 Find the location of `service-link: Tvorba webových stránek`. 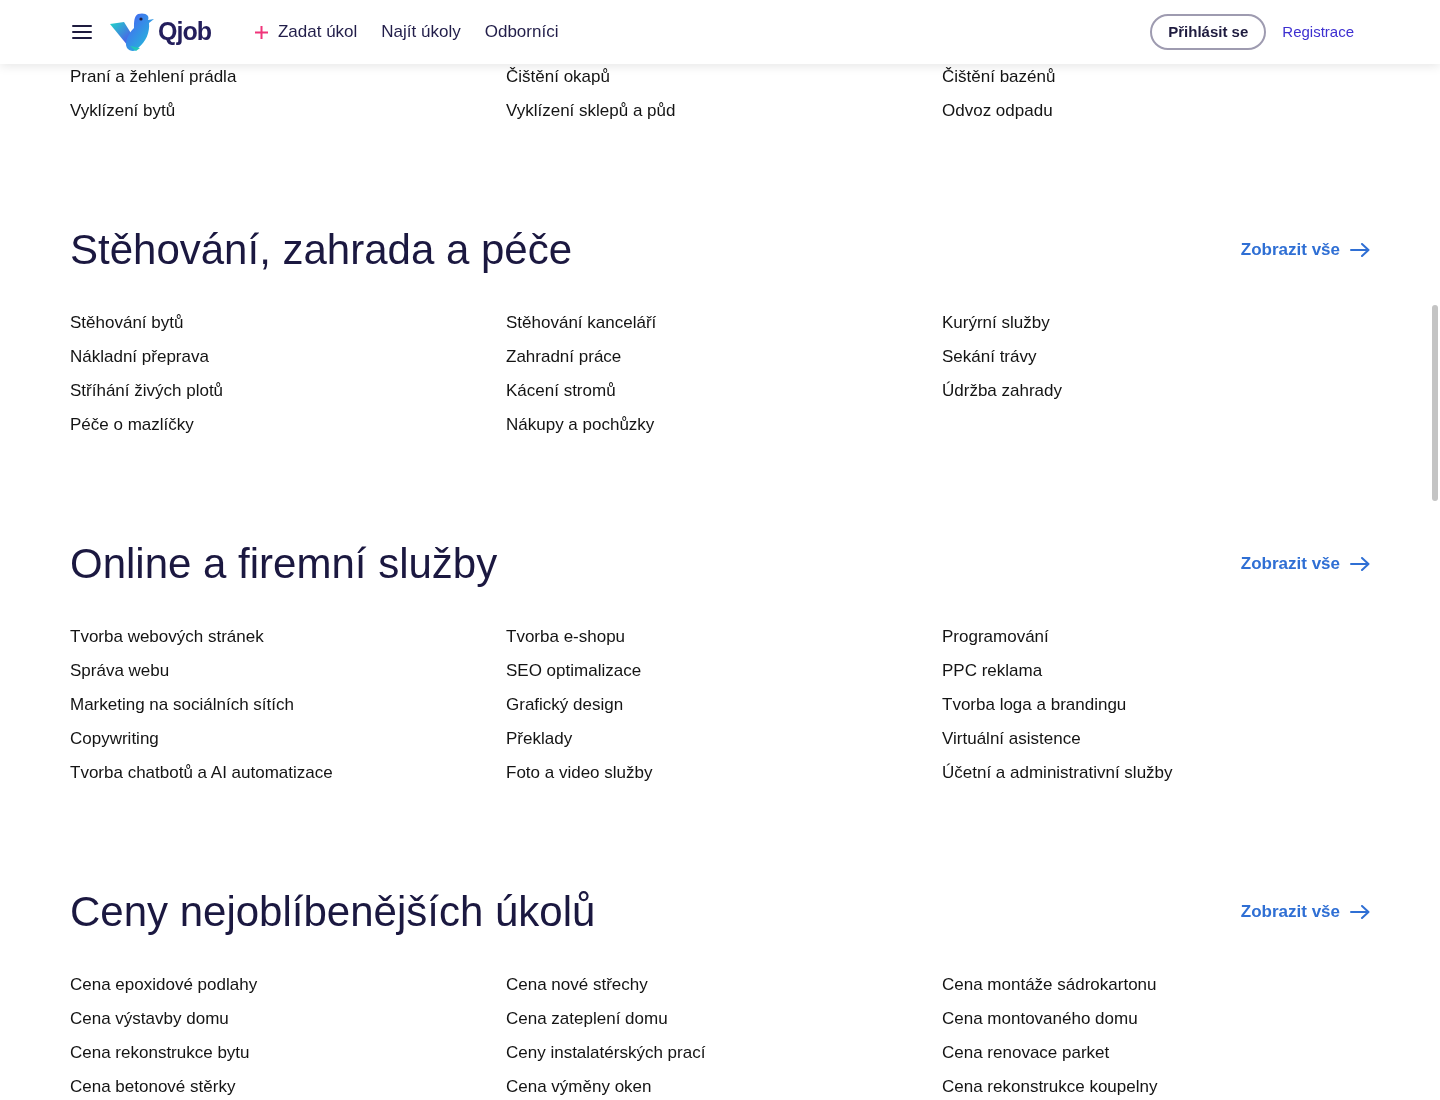

service-link: Tvorba webových stránek is located at coordinates (167, 637).